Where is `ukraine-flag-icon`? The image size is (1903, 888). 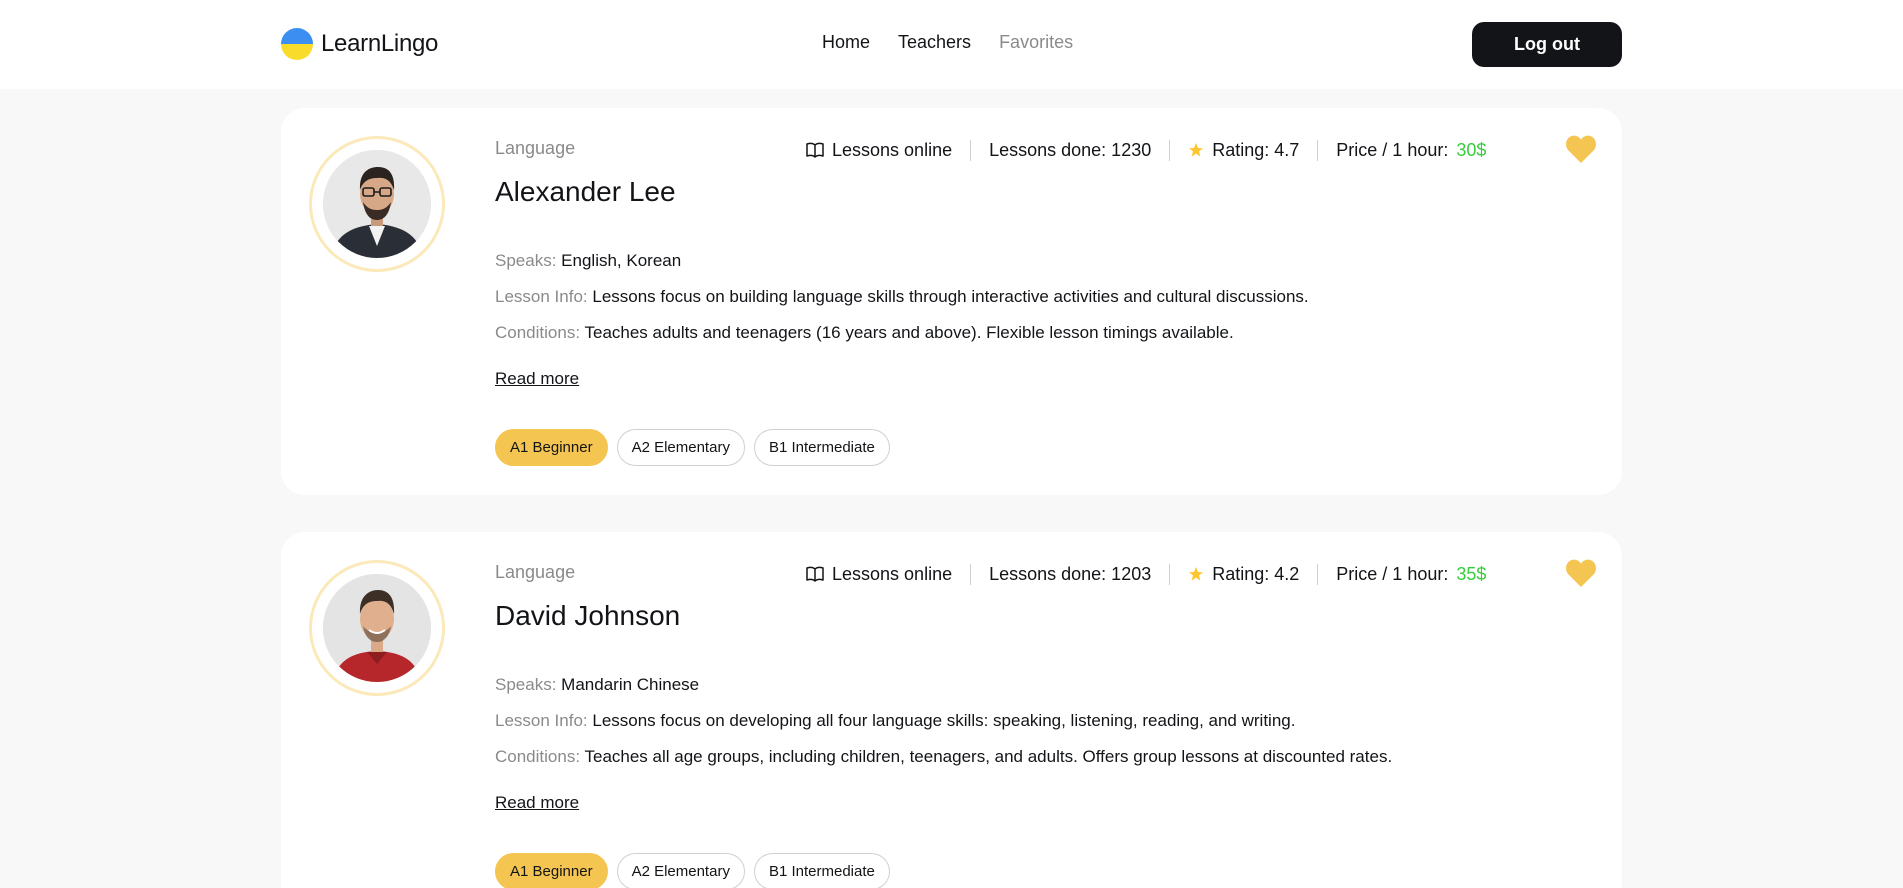 ukraine-flag-icon is located at coordinates (297, 44).